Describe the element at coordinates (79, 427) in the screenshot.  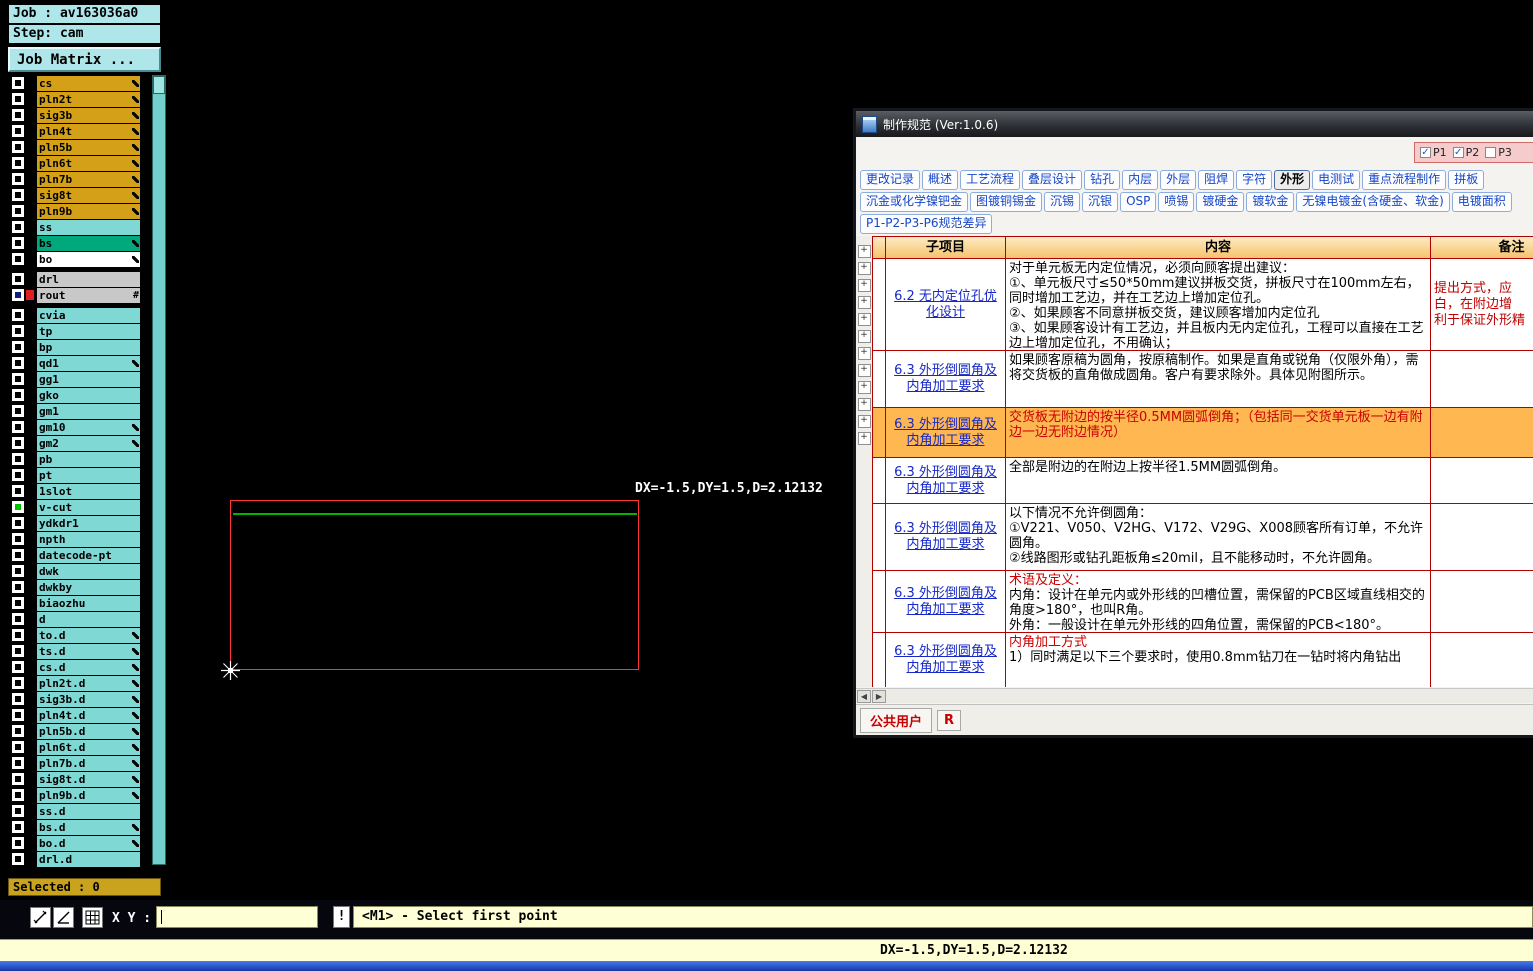
I see `layer-row: gm10` at that location.